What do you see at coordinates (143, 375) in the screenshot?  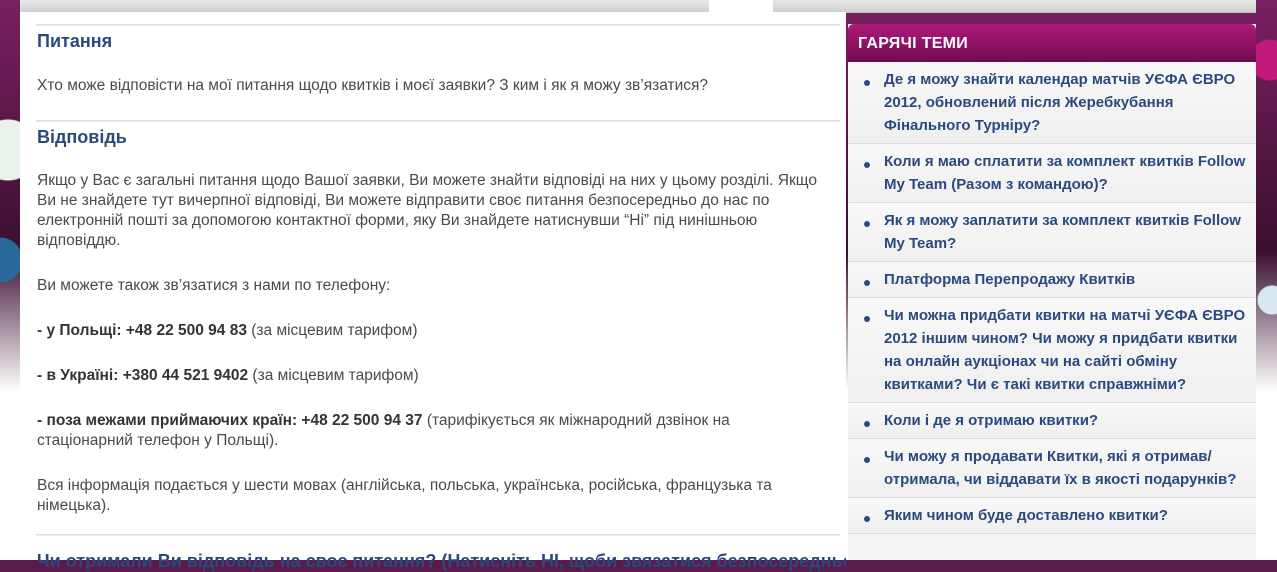 I see `phone-label: - в Україні: +380 44 521 9402` at bounding box center [143, 375].